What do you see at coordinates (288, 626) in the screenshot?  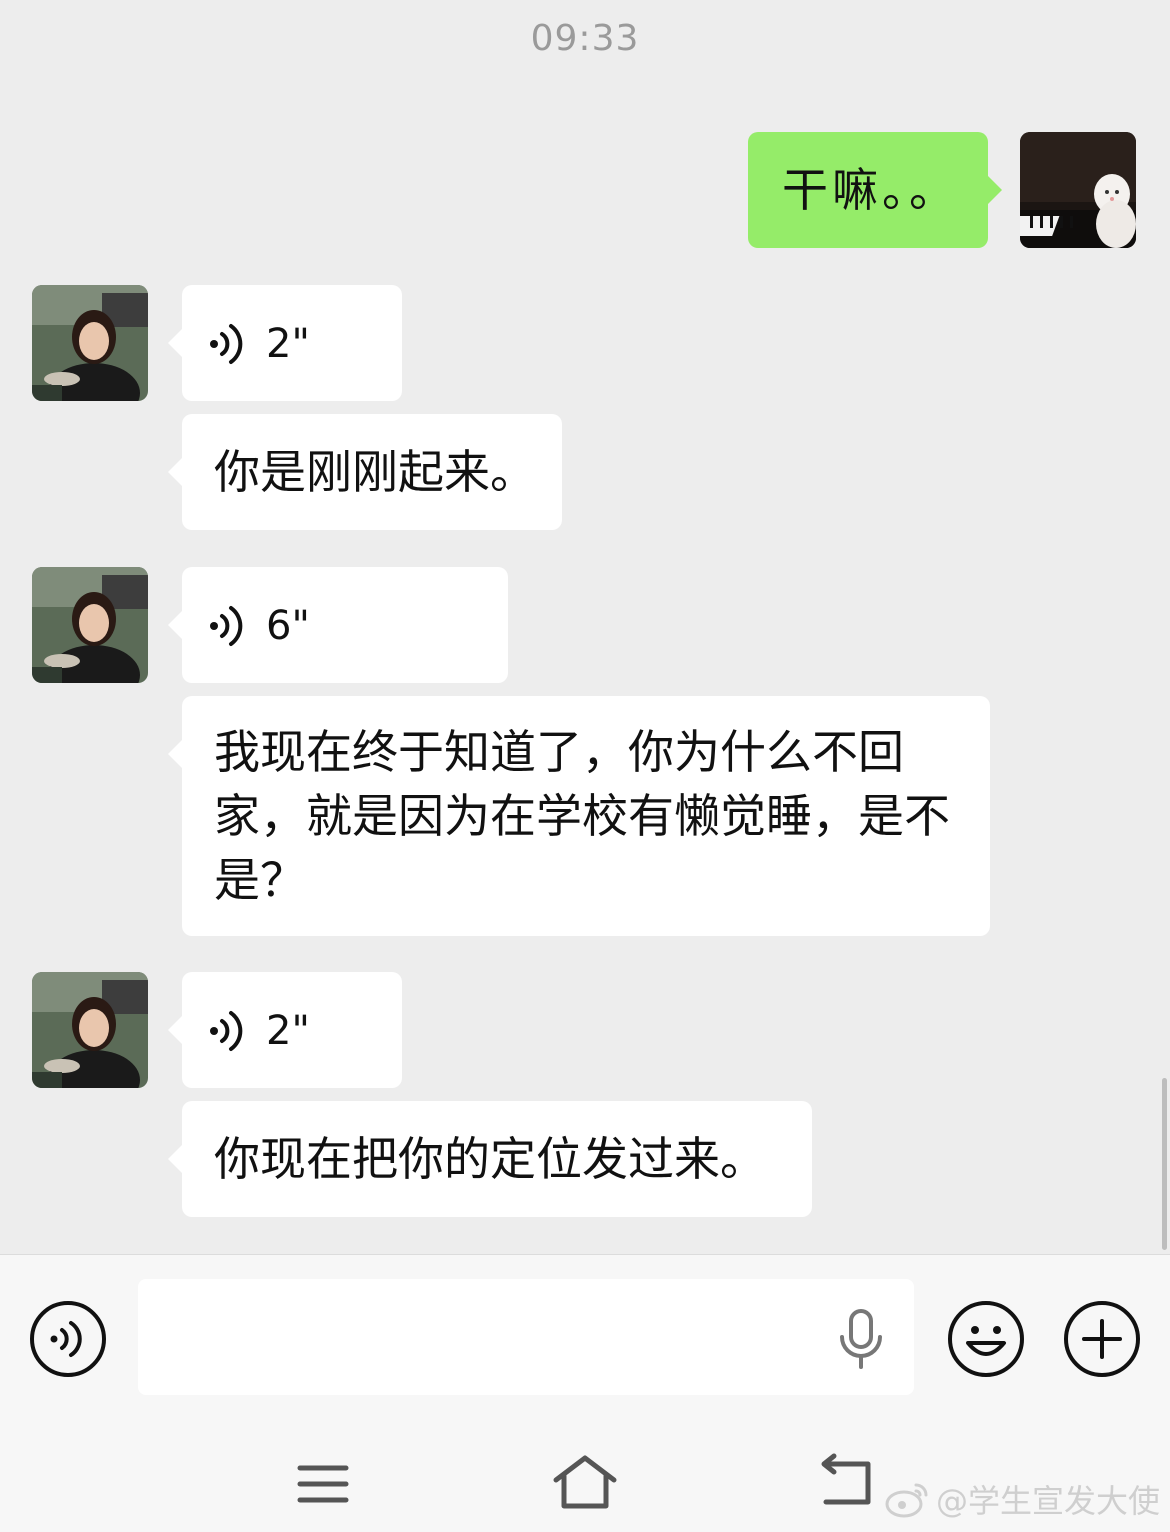 I see `voice-duration: 6"` at bounding box center [288, 626].